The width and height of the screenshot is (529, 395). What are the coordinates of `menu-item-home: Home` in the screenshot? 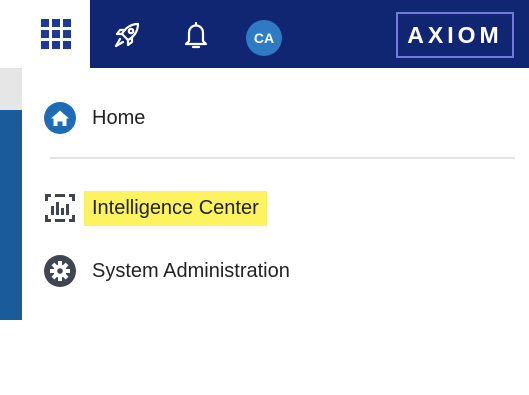 It's located at (93, 118).